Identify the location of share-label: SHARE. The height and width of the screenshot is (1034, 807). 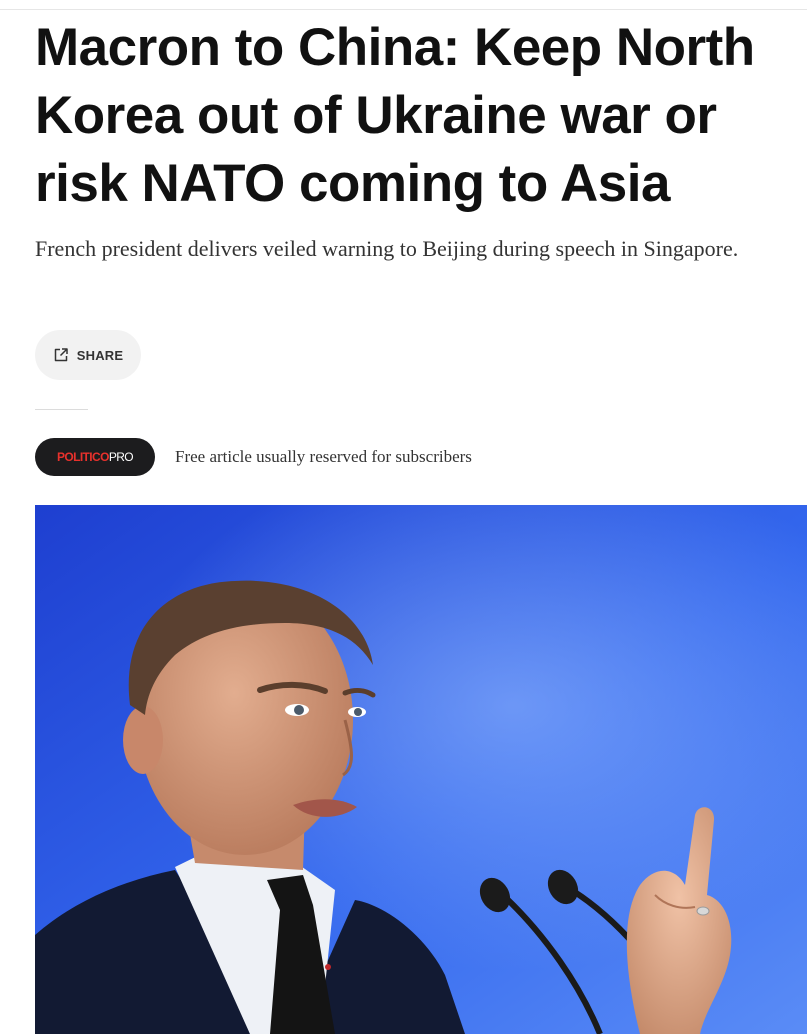
(100, 355).